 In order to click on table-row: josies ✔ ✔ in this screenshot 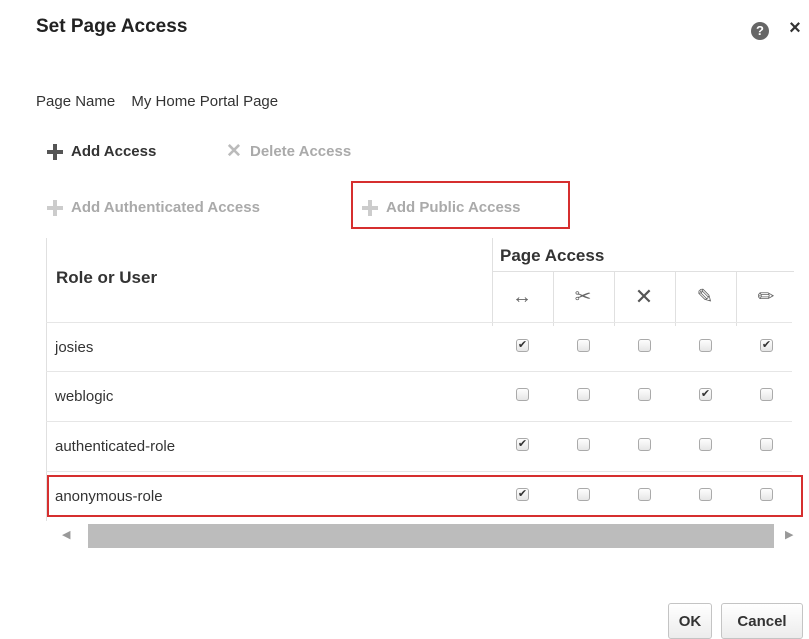, I will do `click(419, 347)`.